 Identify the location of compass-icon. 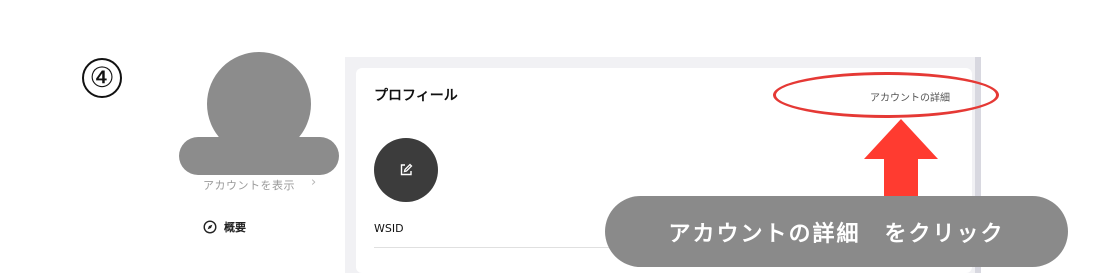
(210, 227).